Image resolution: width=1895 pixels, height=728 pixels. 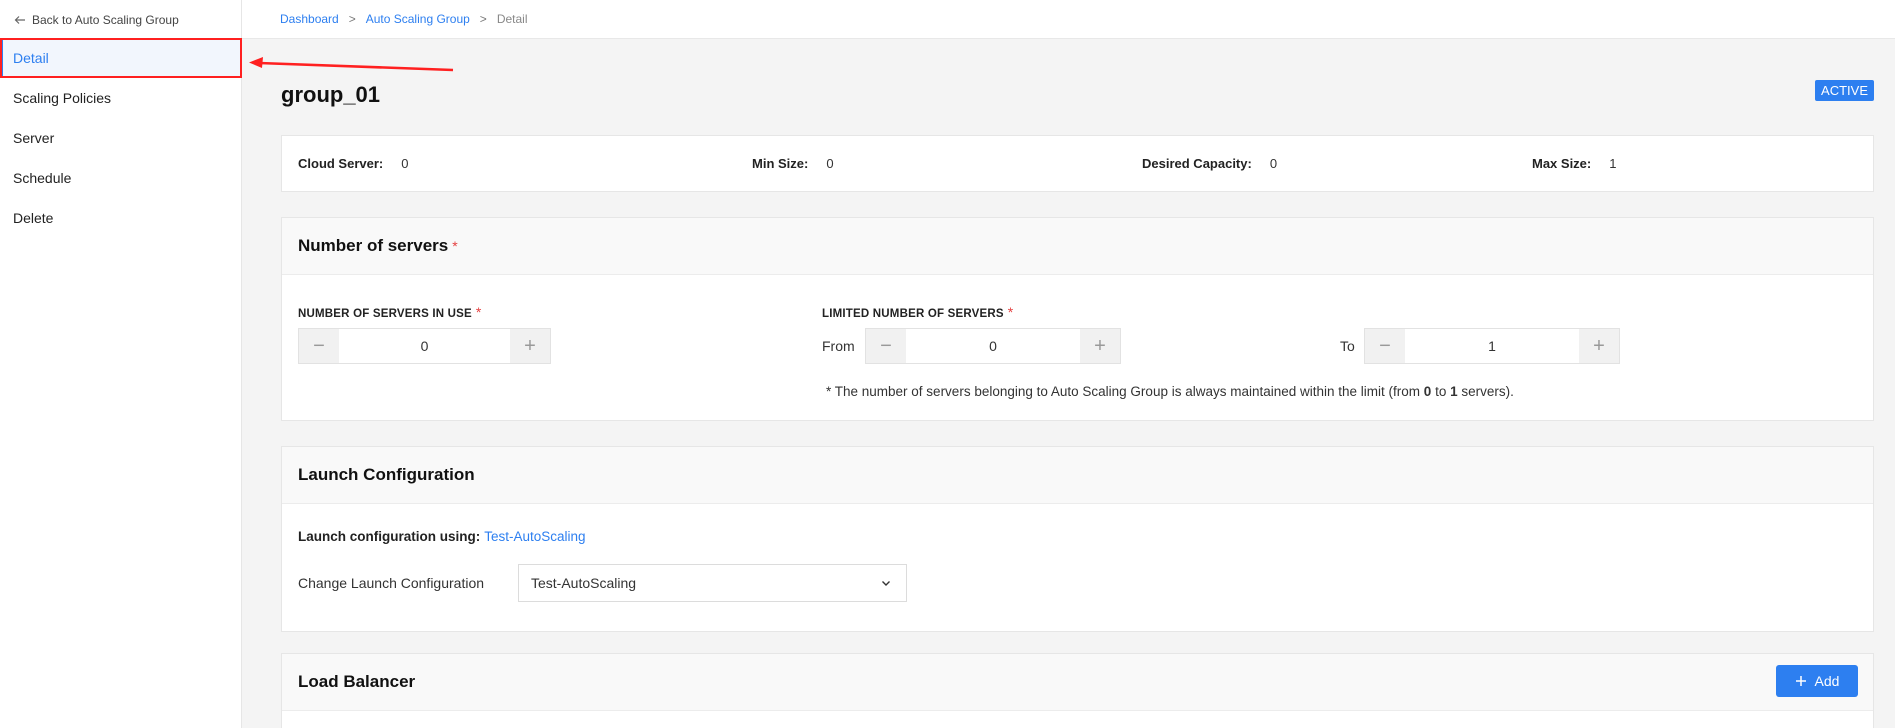 What do you see at coordinates (1068, 19) in the screenshot?
I see `breadcrumb: Dashboard > Auto Scaling Group > Detail` at bounding box center [1068, 19].